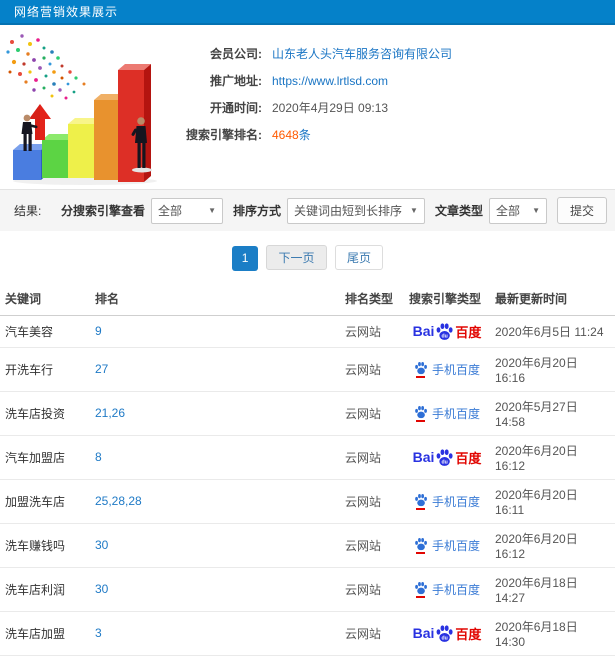 The width and height of the screenshot is (615, 656). What do you see at coordinates (224, 135) in the screenshot?
I see `engine-rank-label: 搜索引擎排名:` at bounding box center [224, 135].